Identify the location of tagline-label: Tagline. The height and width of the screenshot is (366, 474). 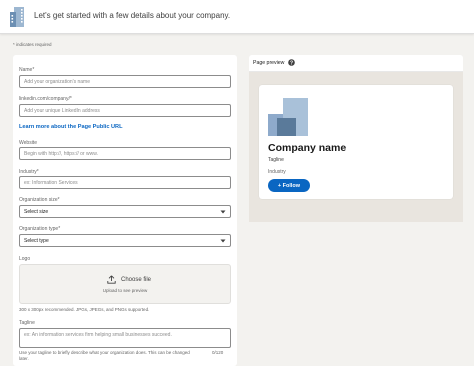
(27, 323).